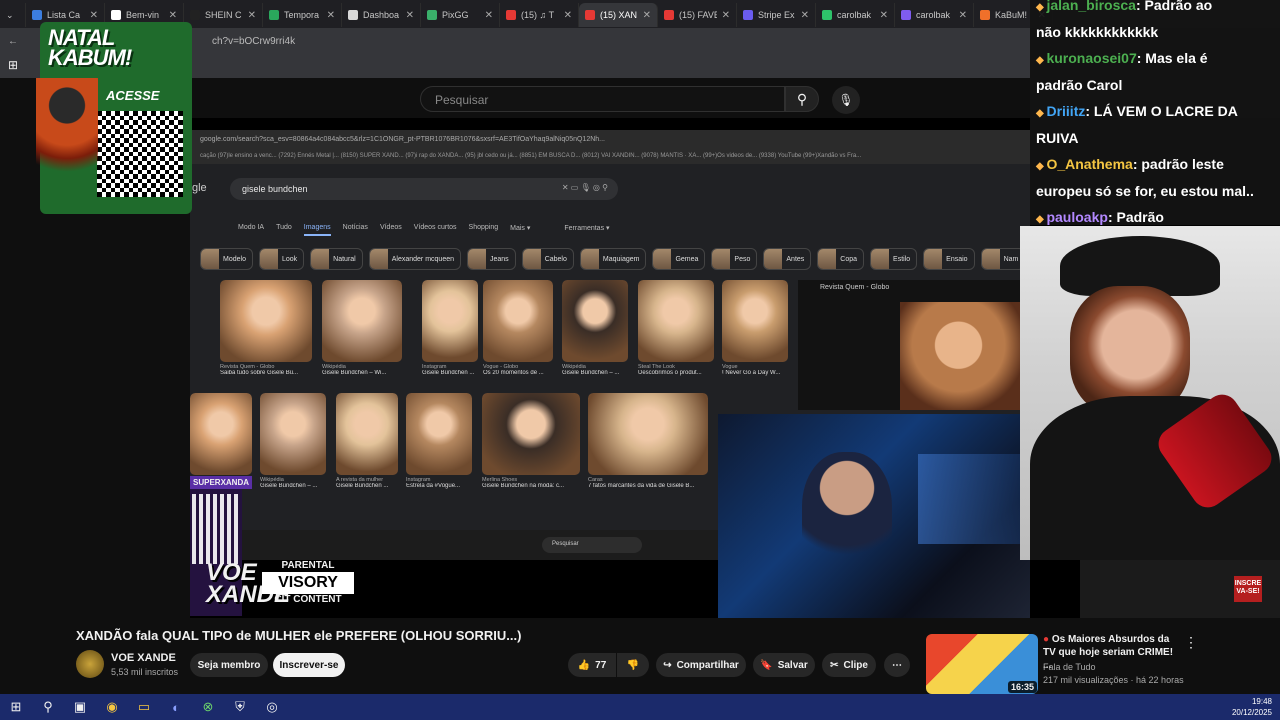 The image size is (1280, 720). Describe the element at coordinates (229, 665) in the screenshot. I see `join-button: Seja membro` at that location.